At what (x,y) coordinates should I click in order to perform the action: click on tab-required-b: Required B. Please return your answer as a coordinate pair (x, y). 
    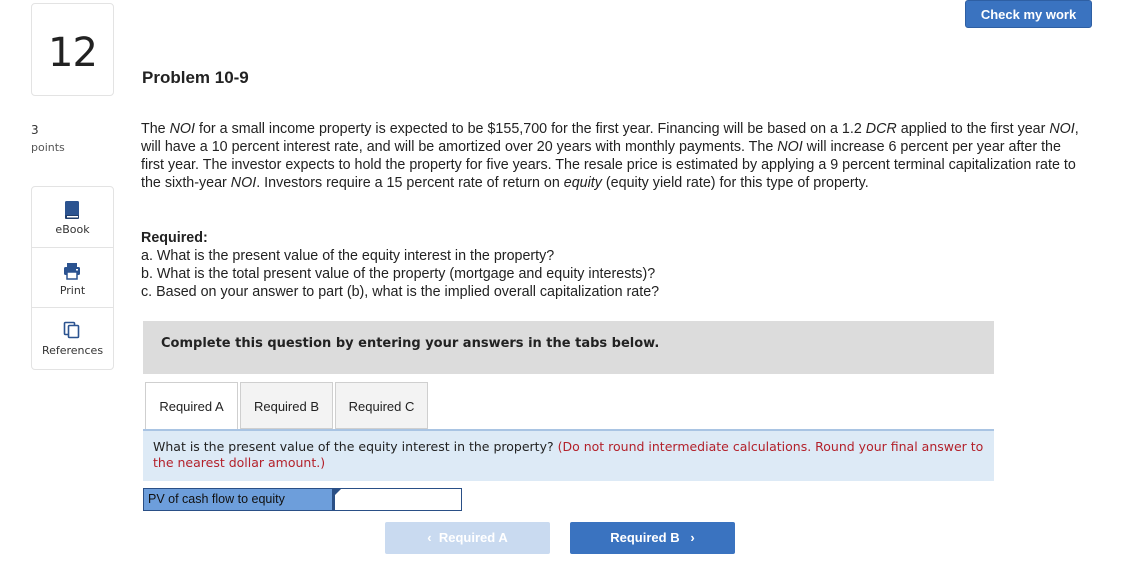
    Looking at the image, I should click on (286, 405).